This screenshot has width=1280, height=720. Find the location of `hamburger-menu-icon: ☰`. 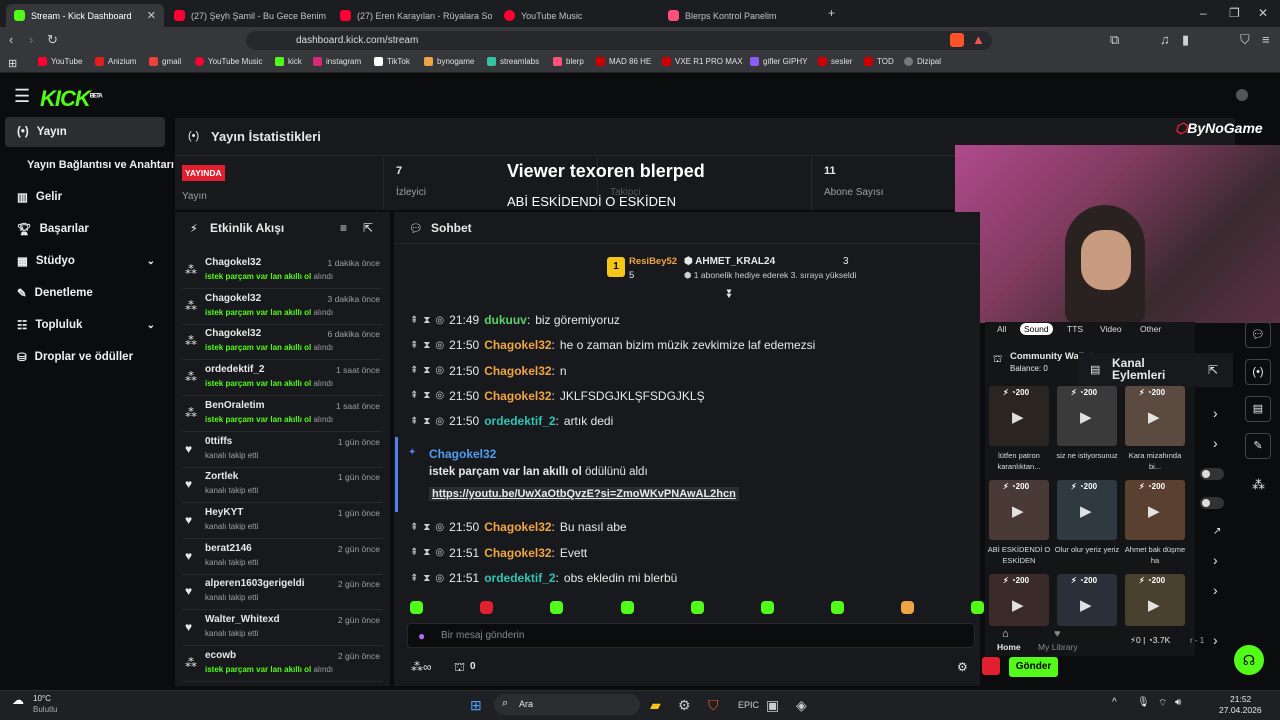

hamburger-menu-icon: ☰ is located at coordinates (22, 96).